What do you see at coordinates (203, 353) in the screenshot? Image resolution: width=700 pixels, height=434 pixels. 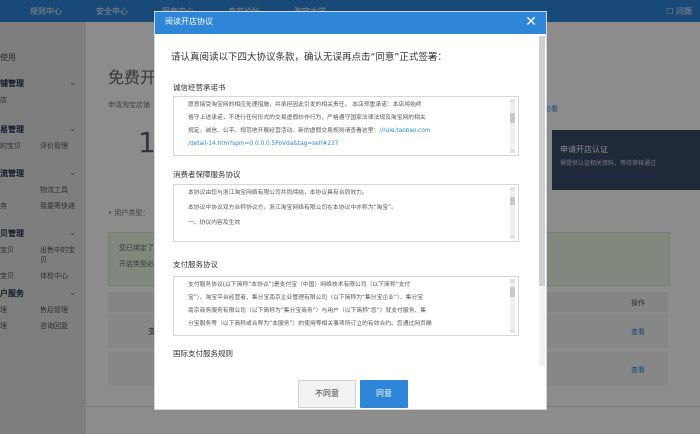 I see `section-title-international-payment: 国际支付服务规则` at bounding box center [203, 353].